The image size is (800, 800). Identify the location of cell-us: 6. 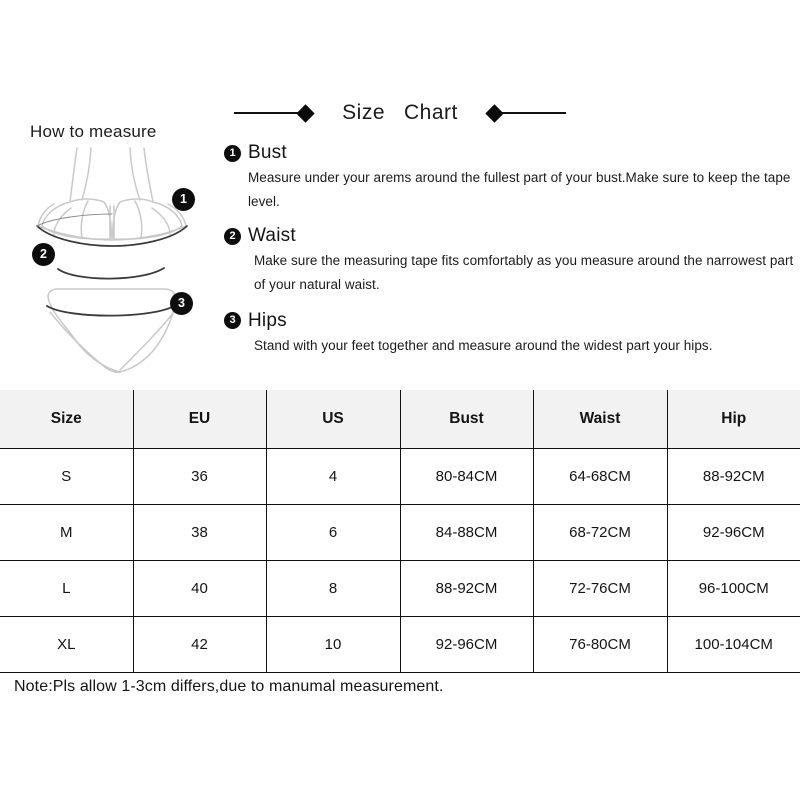
(333, 532).